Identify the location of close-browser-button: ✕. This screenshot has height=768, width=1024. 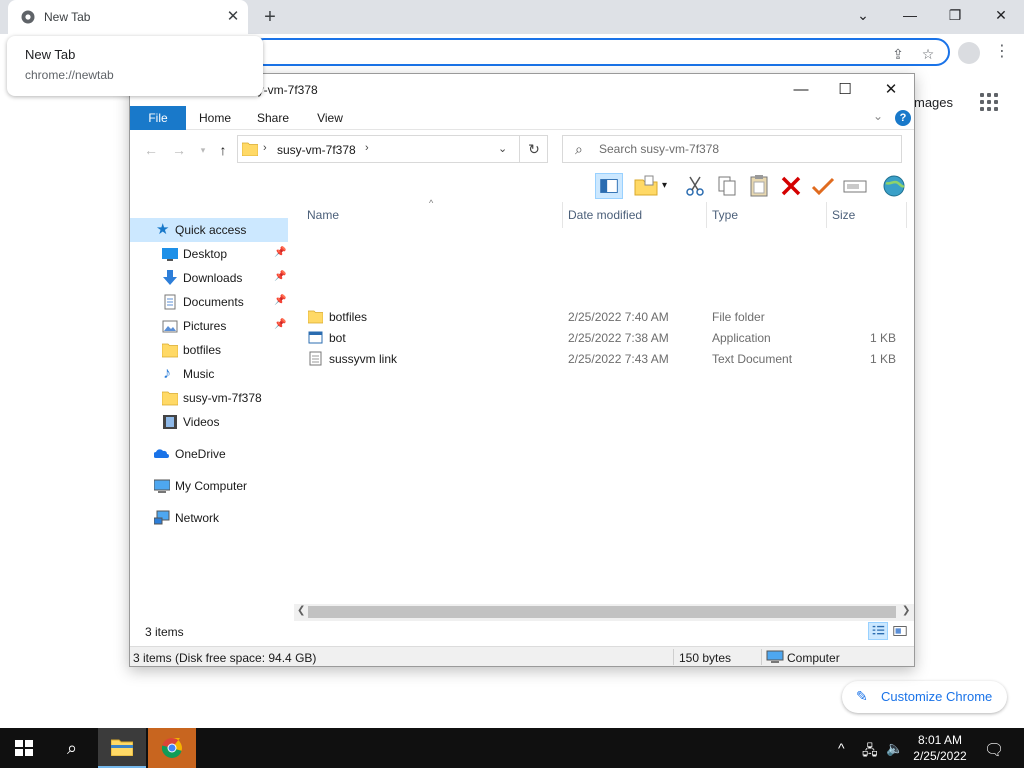
(1001, 15).